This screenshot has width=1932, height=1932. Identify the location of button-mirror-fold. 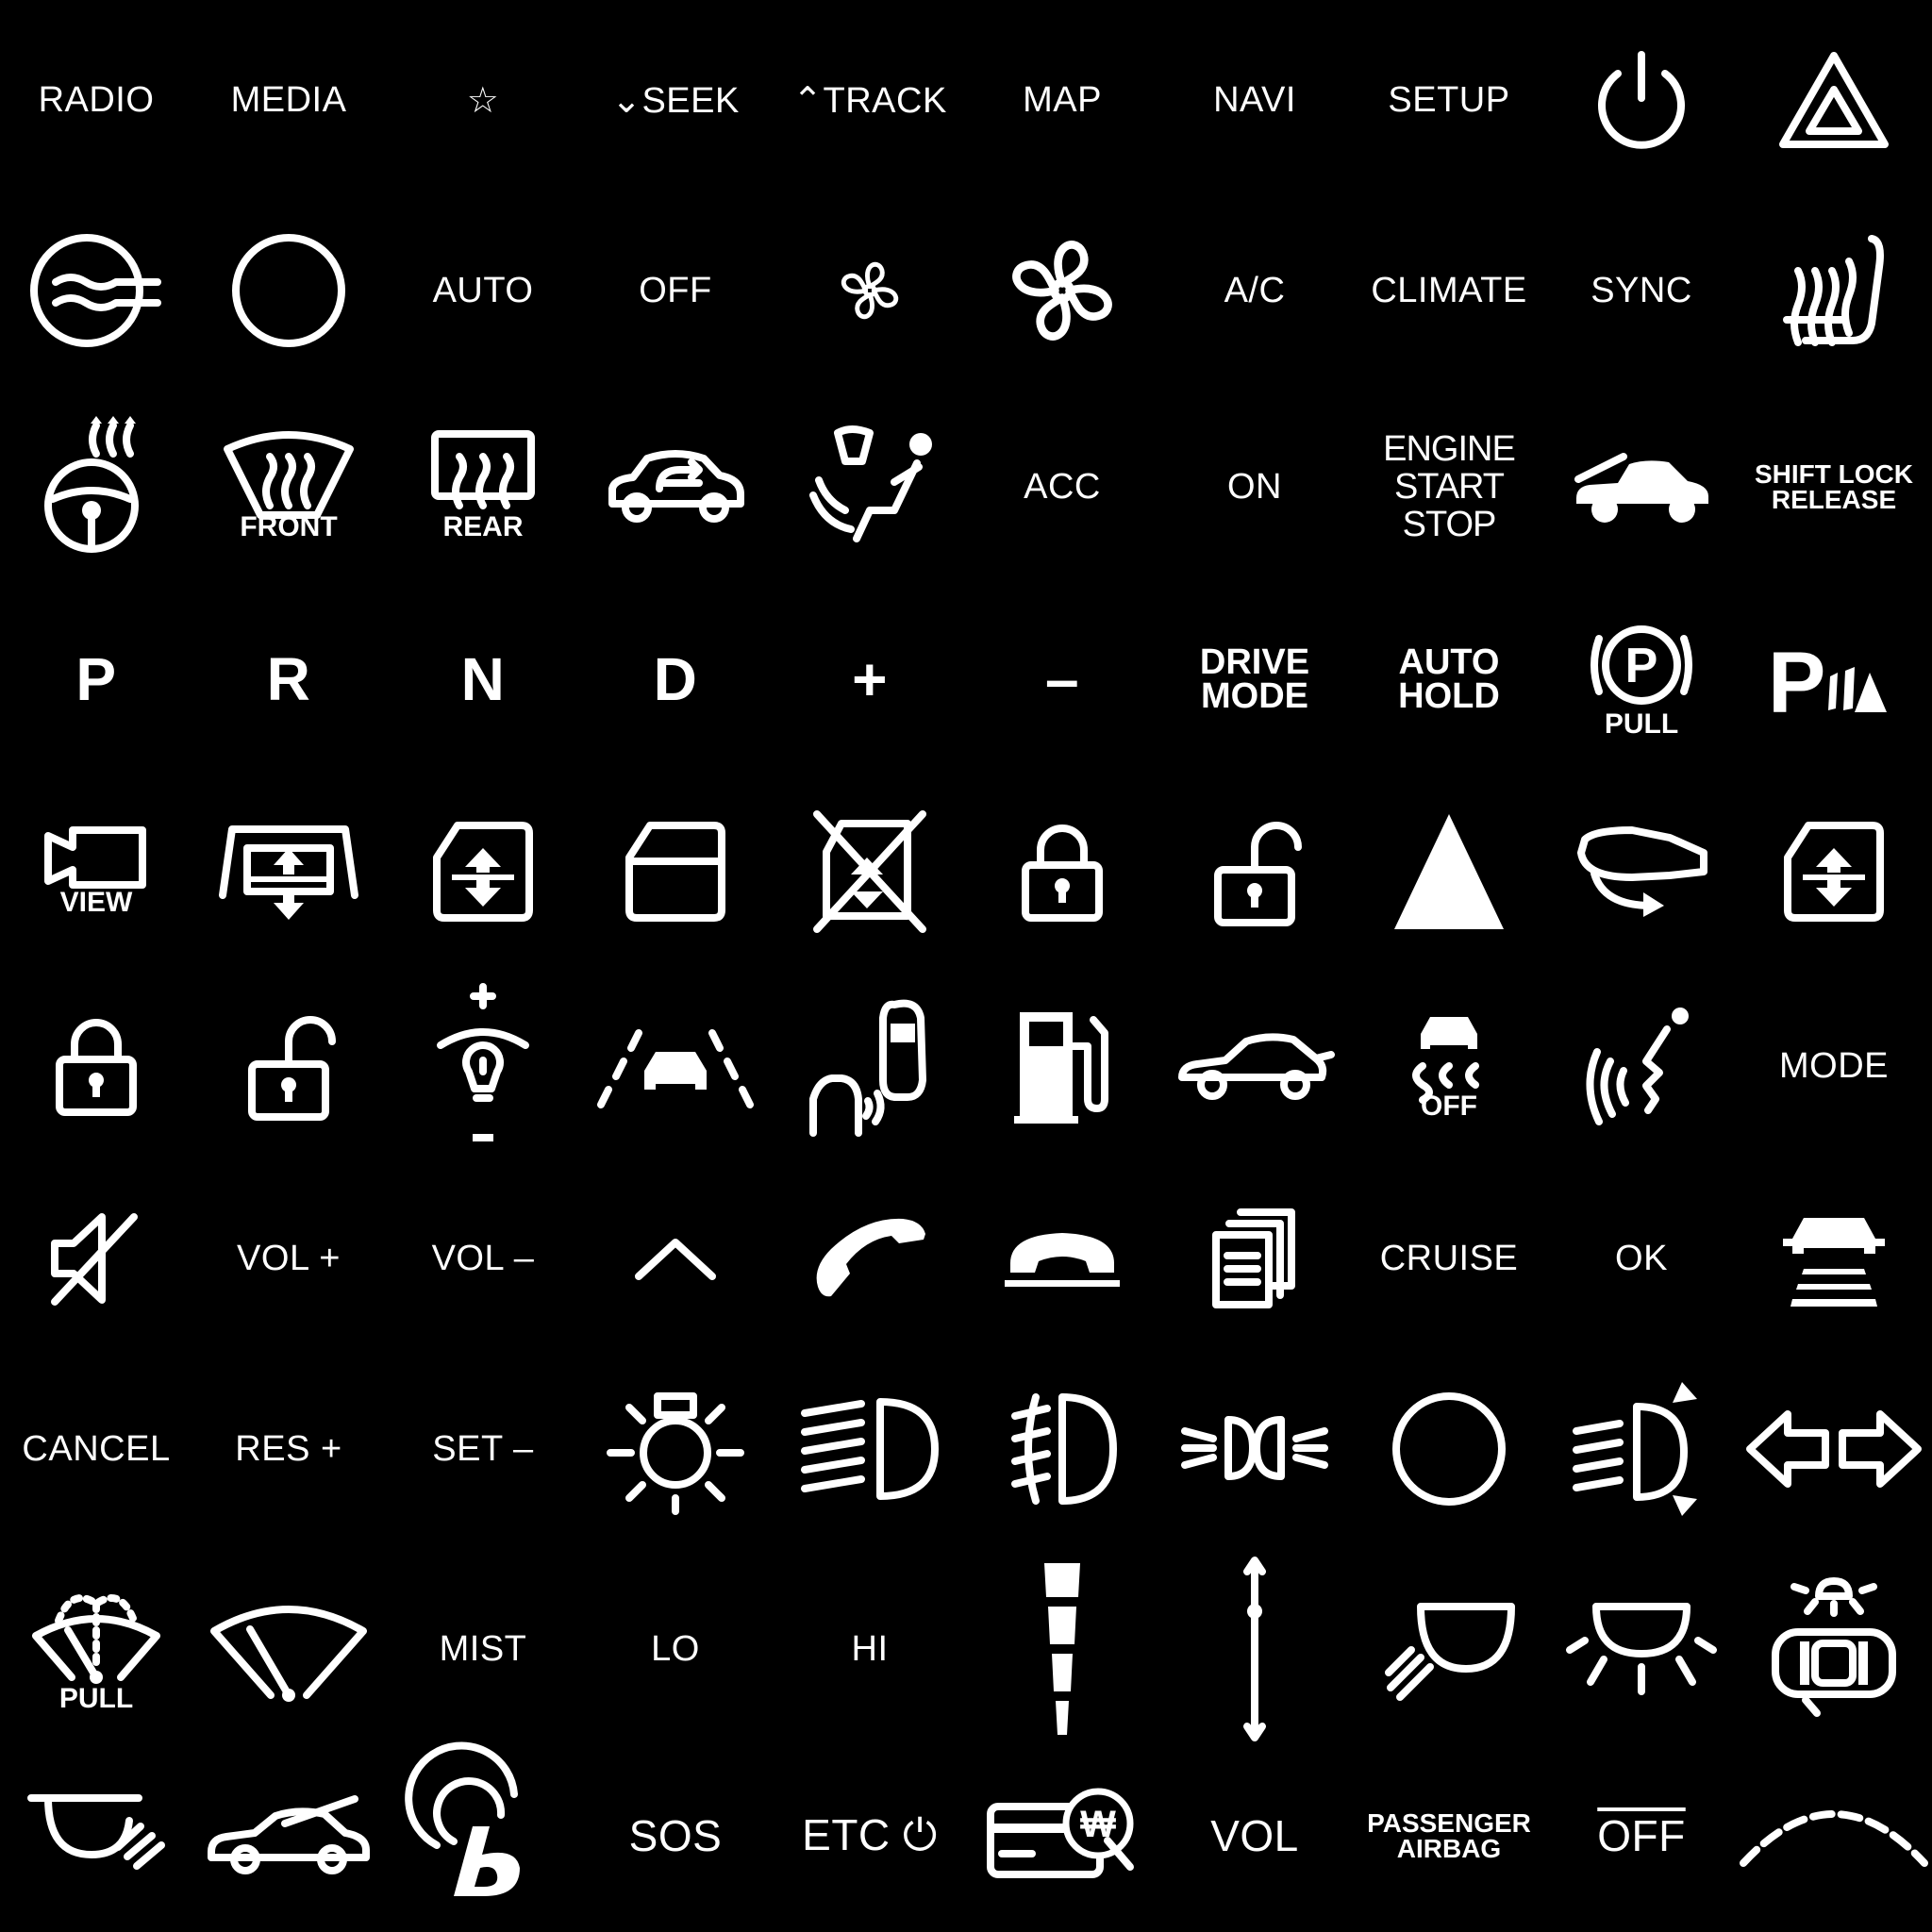
(1642, 871).